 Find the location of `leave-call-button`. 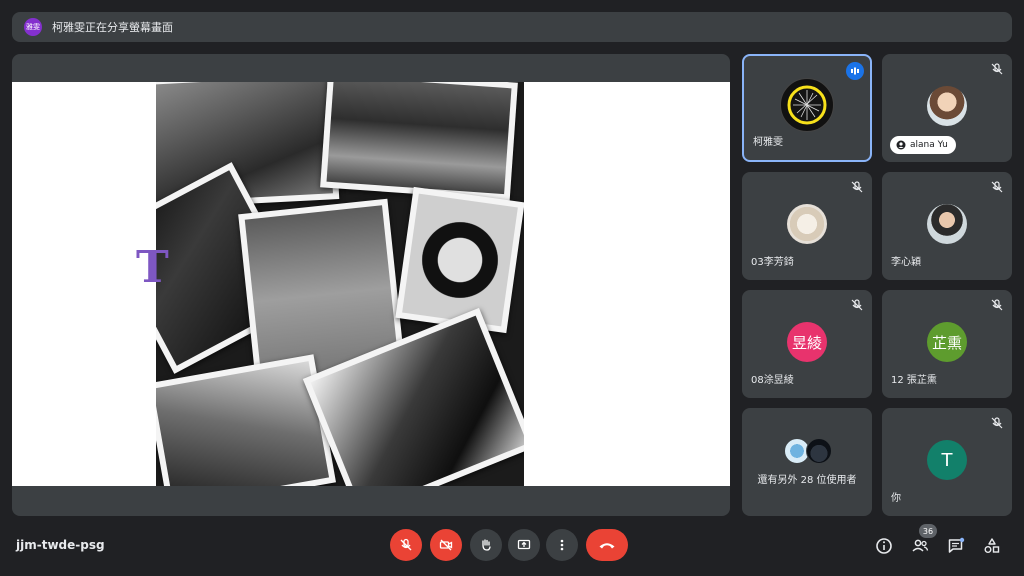

leave-call-button is located at coordinates (607, 545).